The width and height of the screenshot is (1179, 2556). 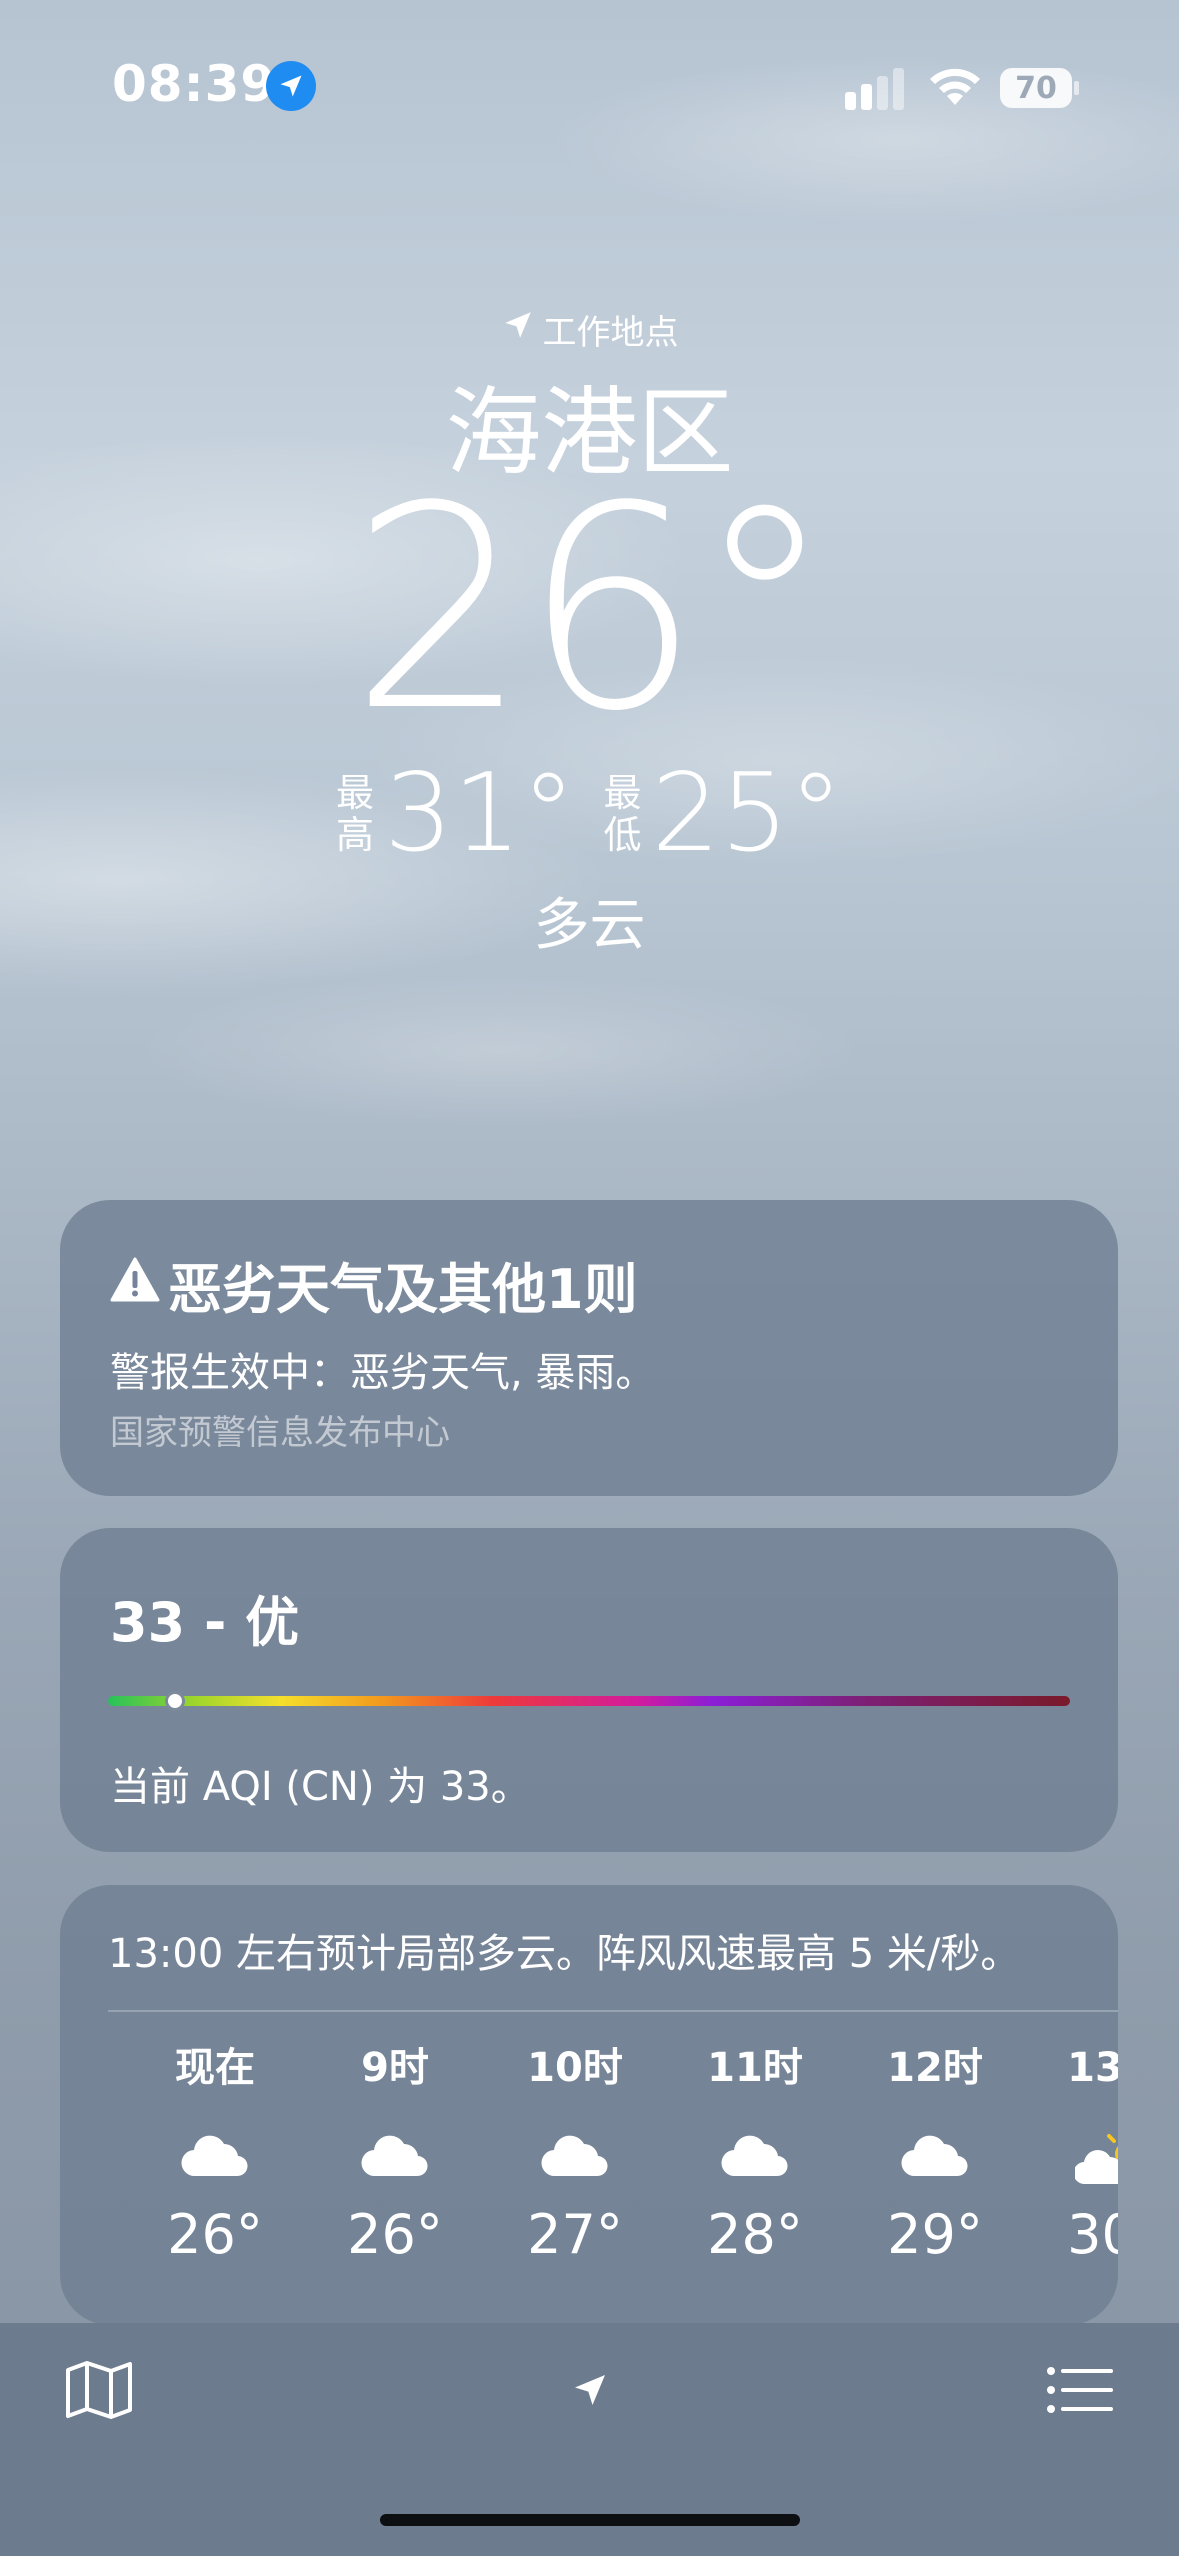 I want to click on current-temperature: 26°, so click(x=592, y=610).